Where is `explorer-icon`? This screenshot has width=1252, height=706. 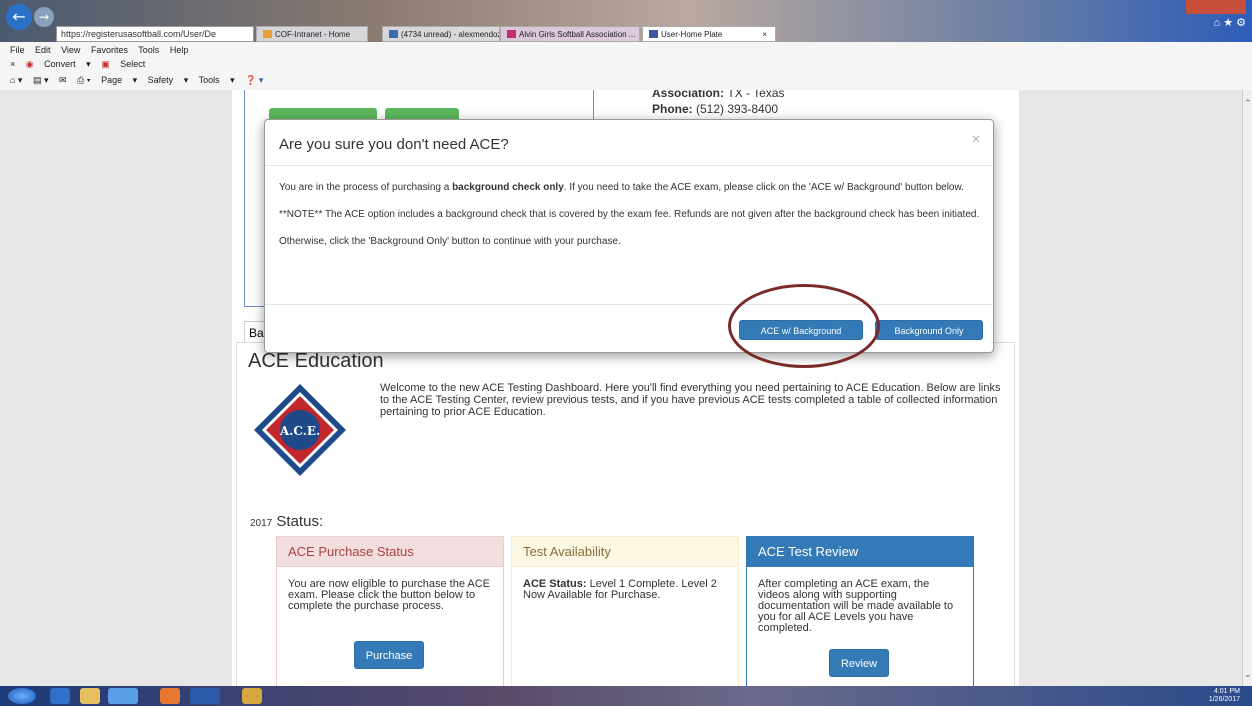 explorer-icon is located at coordinates (90, 696).